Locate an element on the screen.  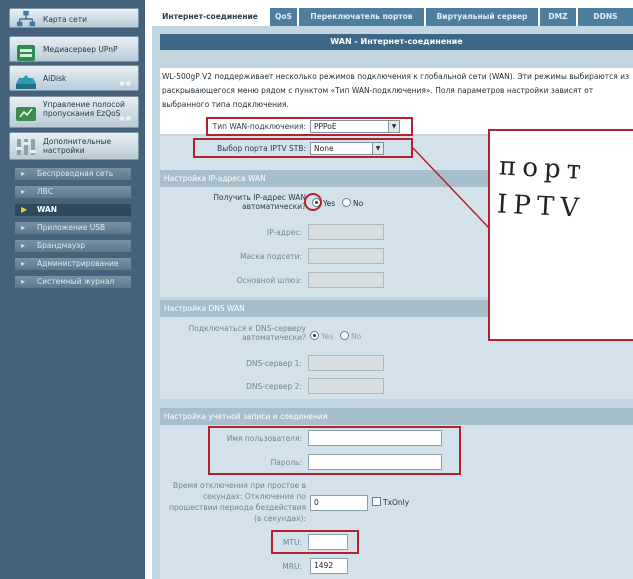
media-server-icon is located at coordinates (26, 53).